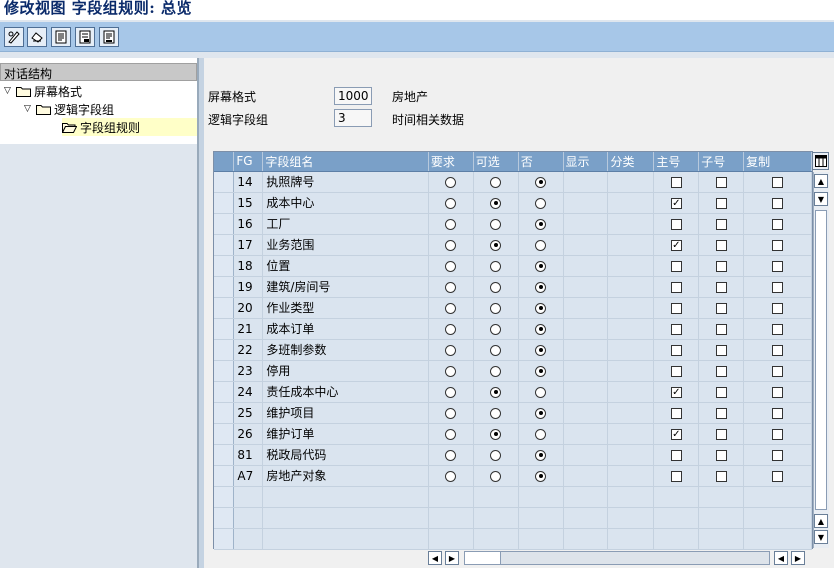 Image resolution: width=834 pixels, height=568 pixels. What do you see at coordinates (452, 558) in the screenshot?
I see `scroll-right-icon: ▶` at bounding box center [452, 558].